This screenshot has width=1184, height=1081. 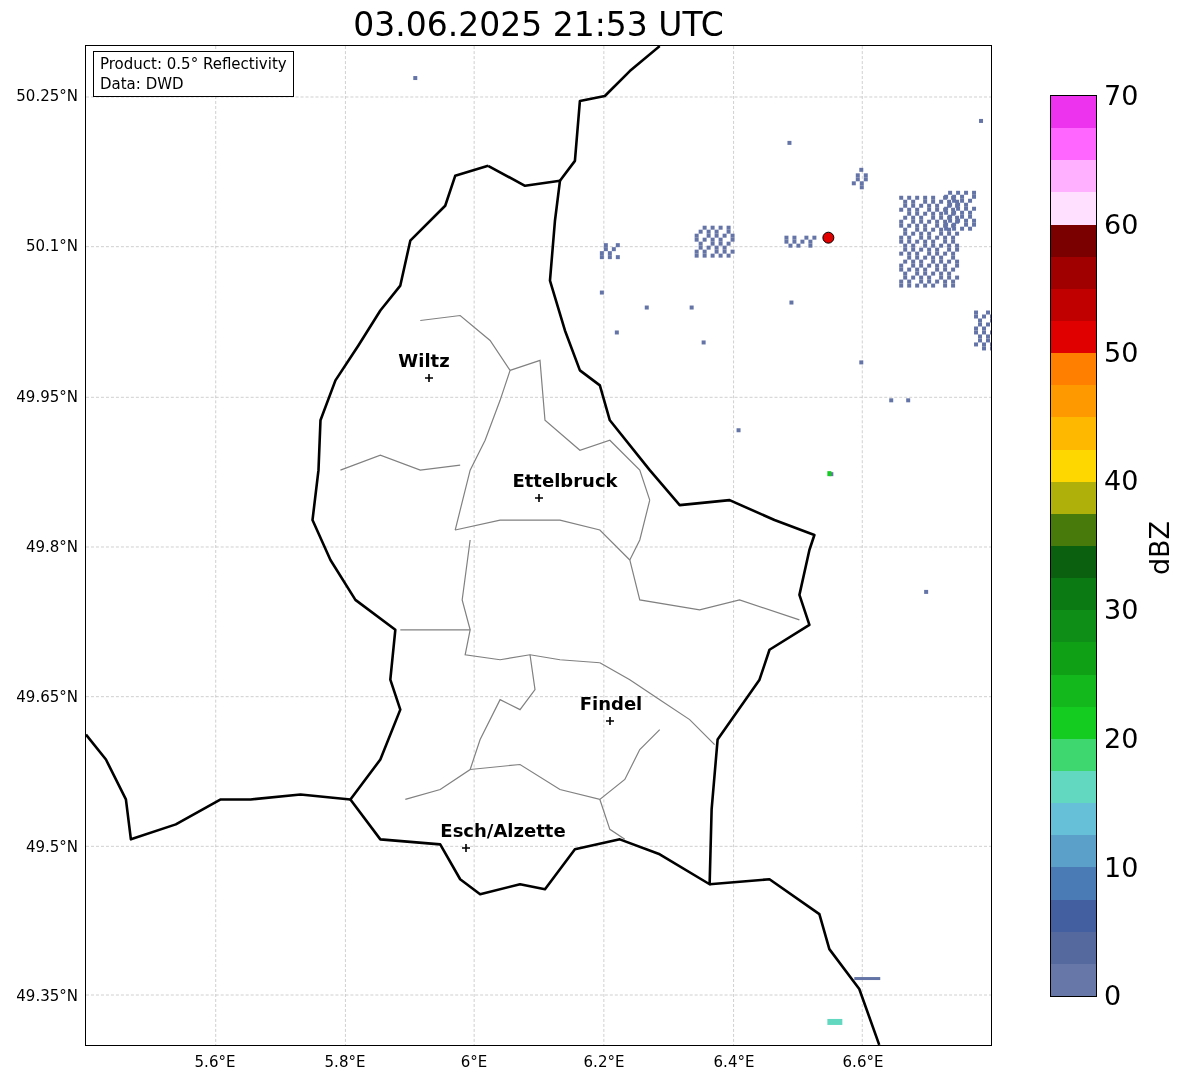 I want to click on latitude-label: 50.1°N, so click(x=51, y=246).